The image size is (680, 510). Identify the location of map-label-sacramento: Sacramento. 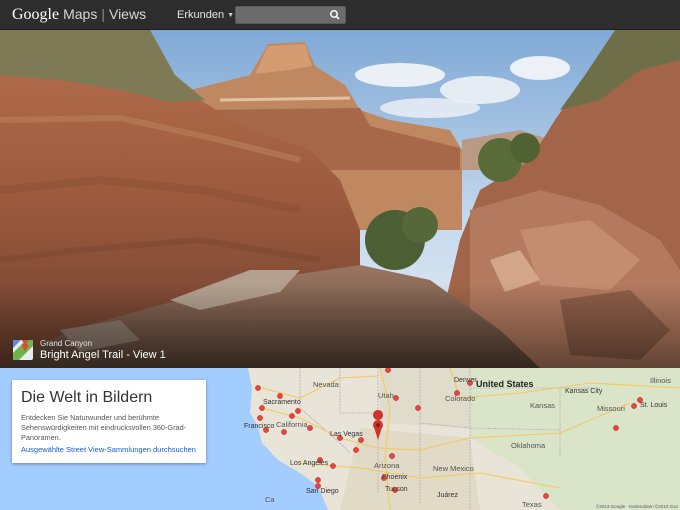
(282, 402).